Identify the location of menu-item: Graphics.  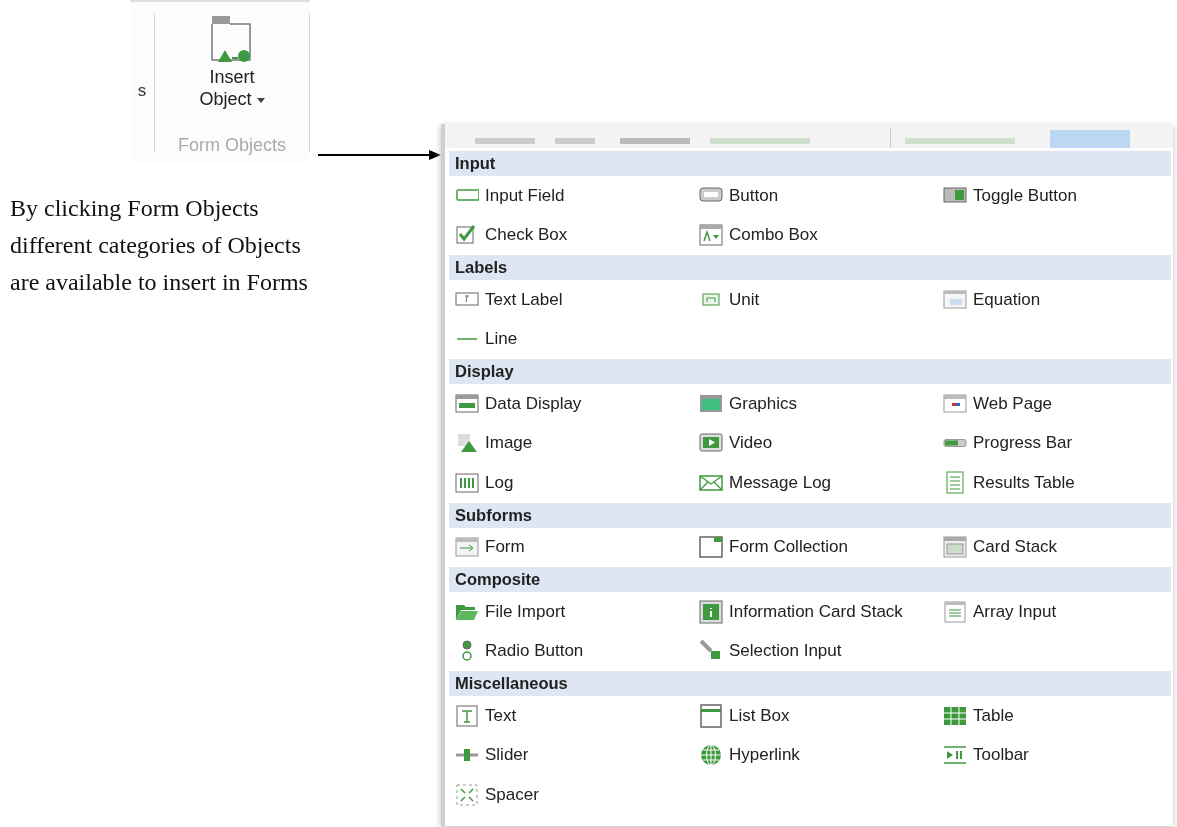
(815, 404).